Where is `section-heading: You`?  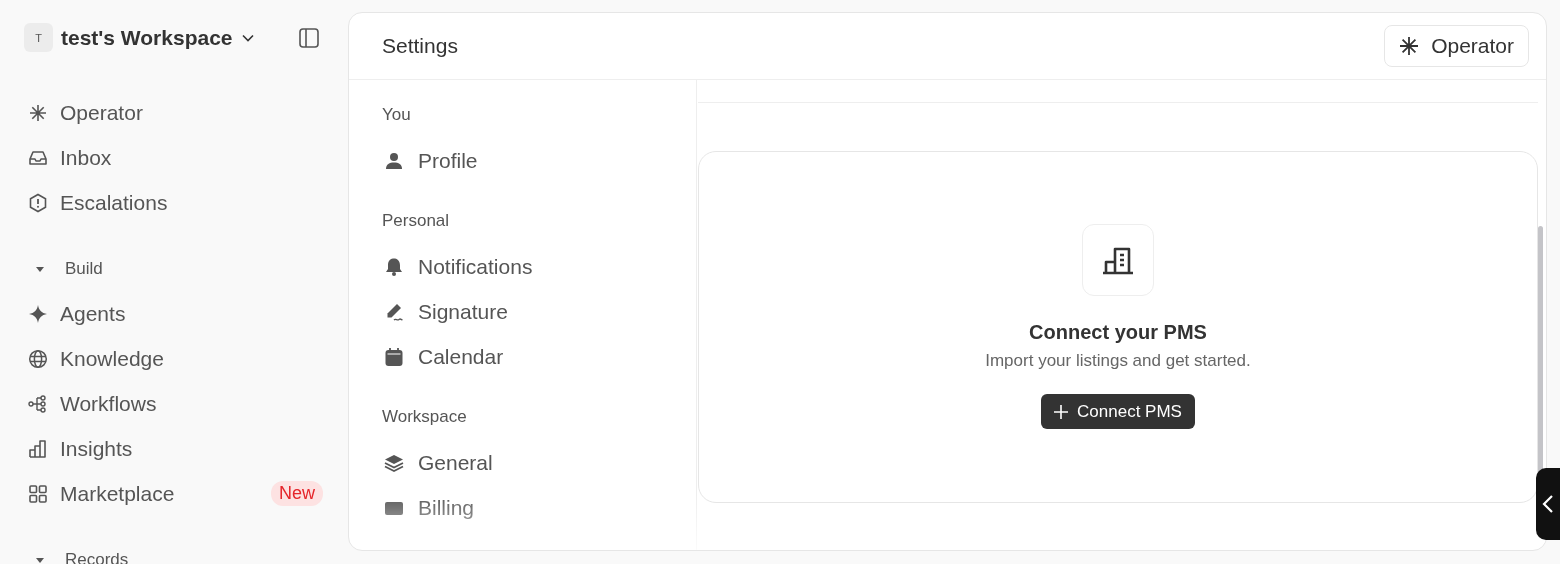
section-heading: You is located at coordinates (397, 115).